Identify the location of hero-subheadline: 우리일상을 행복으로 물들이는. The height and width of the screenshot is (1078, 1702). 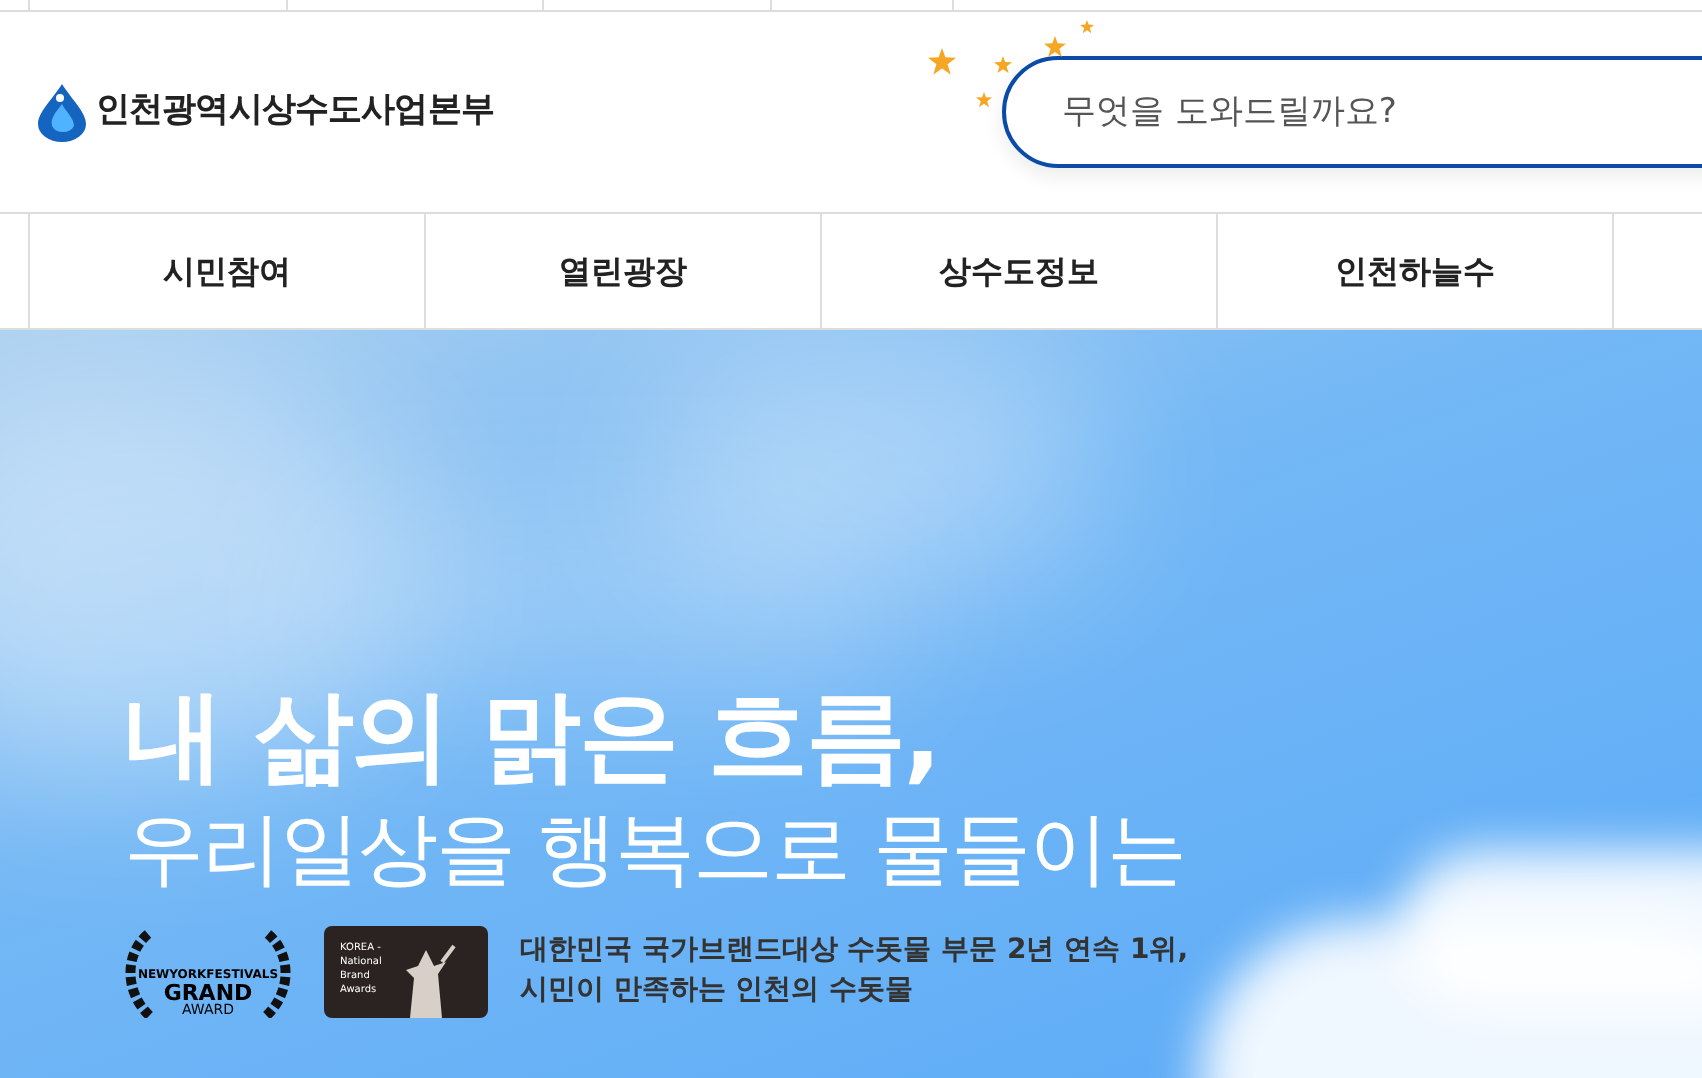
(654, 851).